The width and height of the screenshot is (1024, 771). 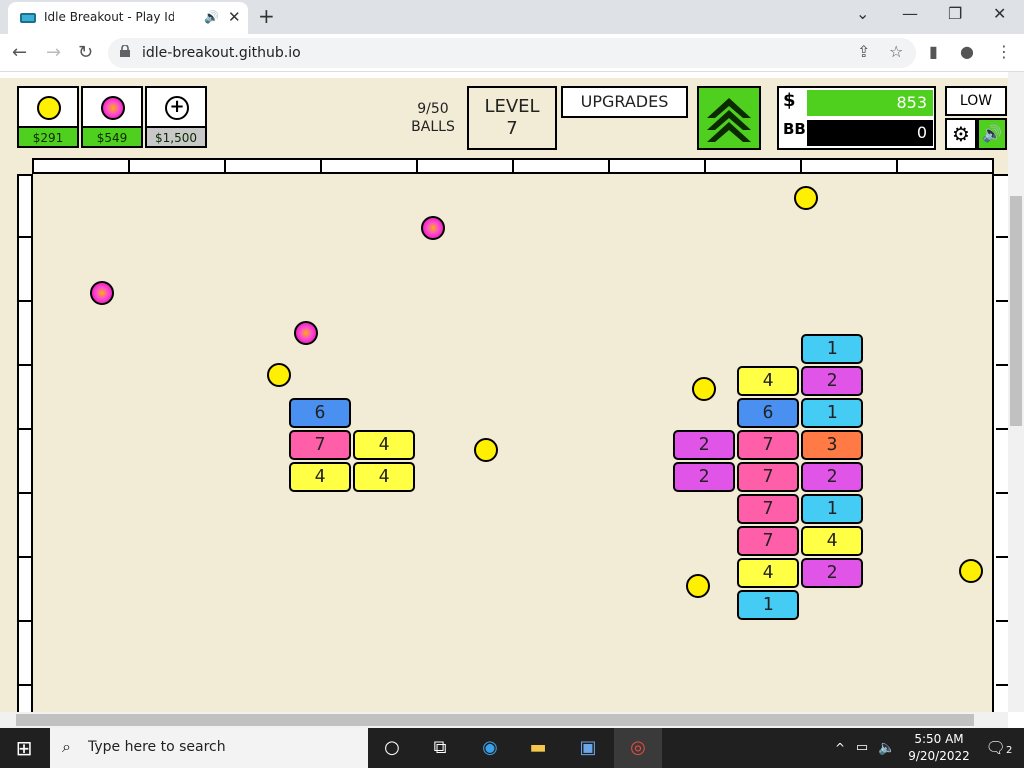 I want to click on taskbar-clock: 5:50 AM 9/20/2022, so click(x=939, y=748).